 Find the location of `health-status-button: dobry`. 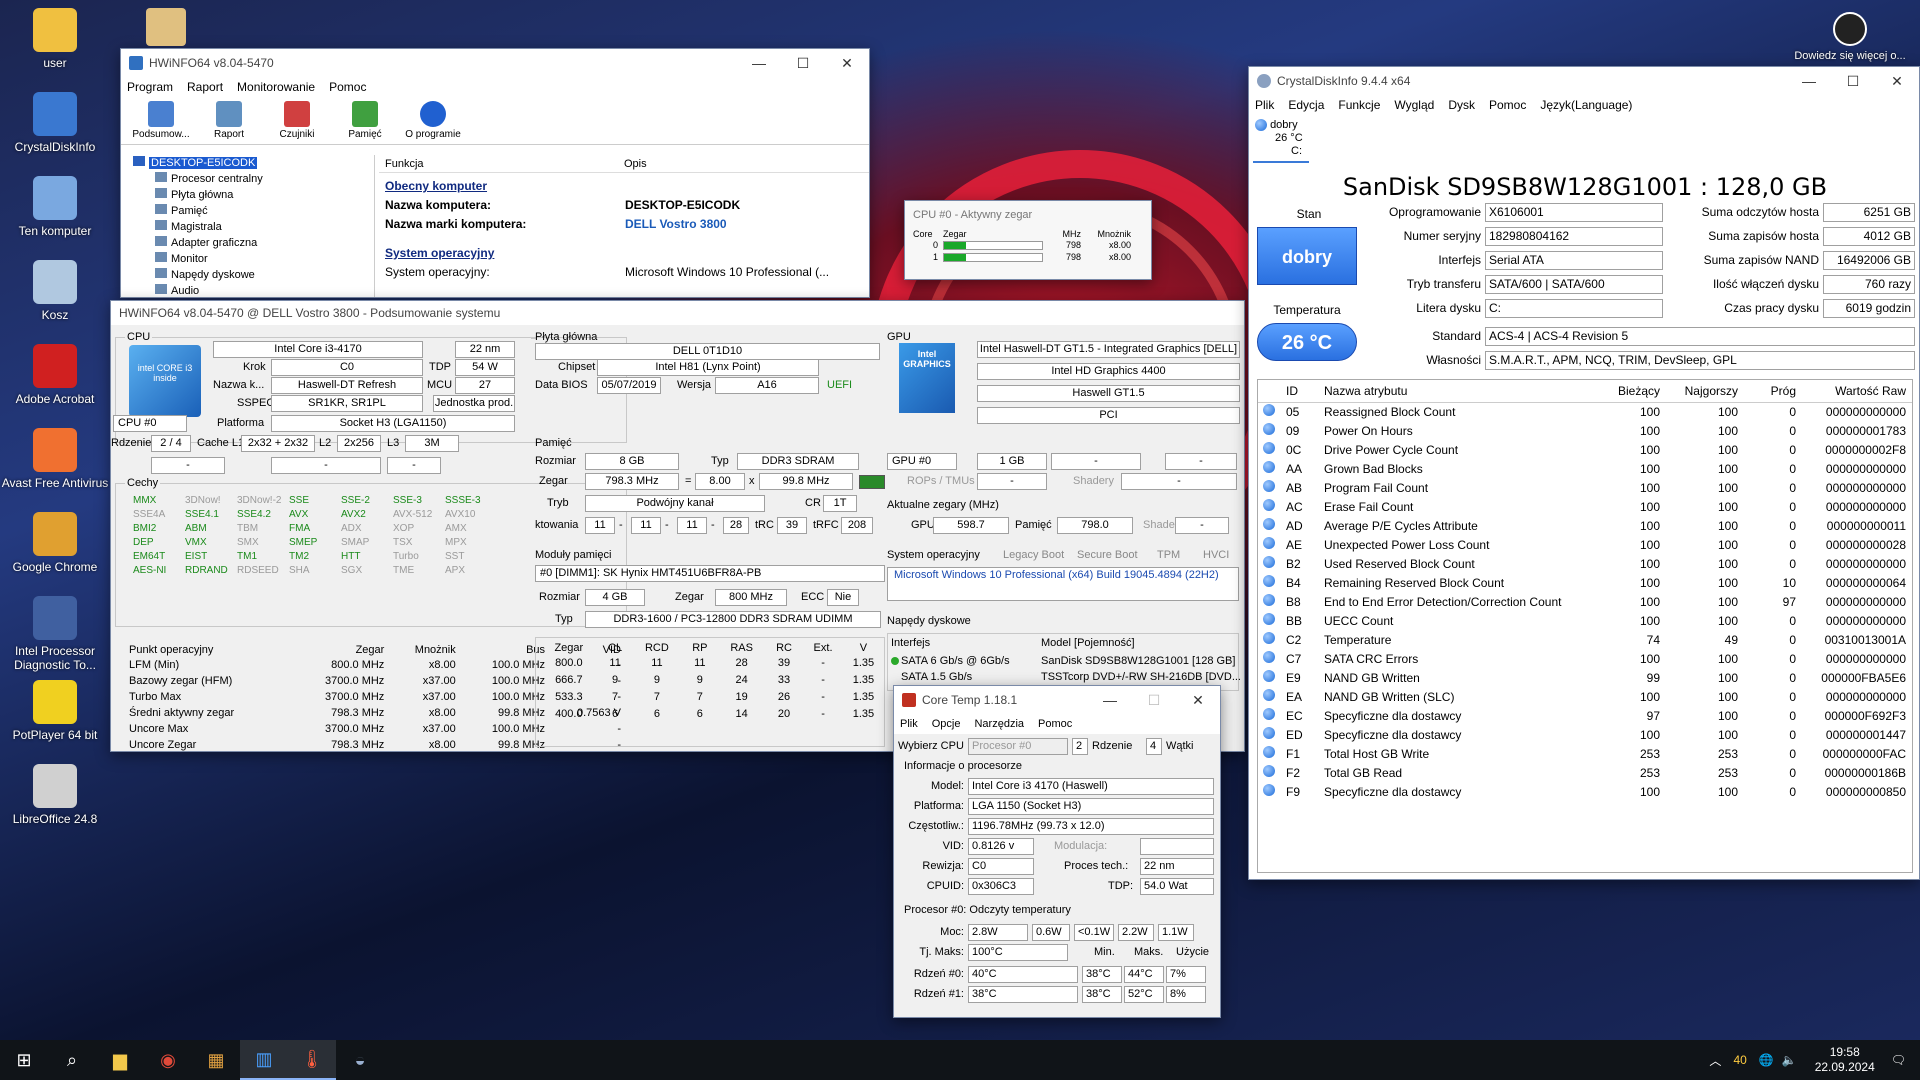

health-status-button: dobry is located at coordinates (1307, 256).